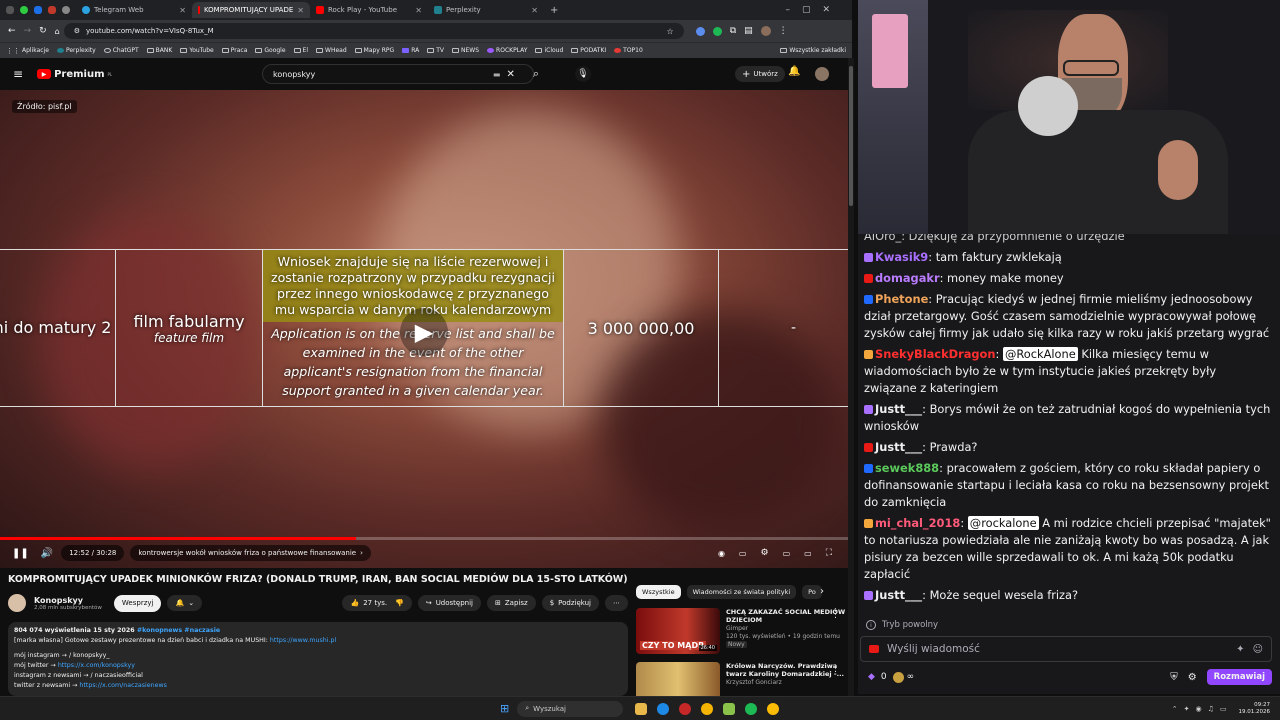 The height and width of the screenshot is (720, 1280). I want to click on home-icon: ⌂, so click(57, 31).